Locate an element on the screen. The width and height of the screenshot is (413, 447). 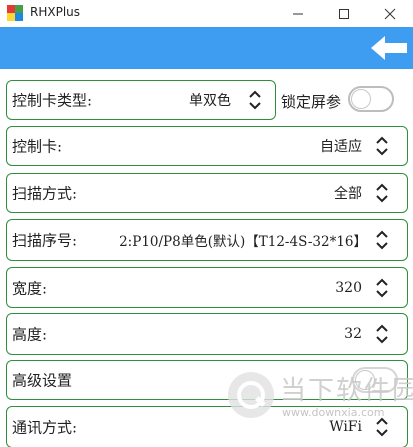
width-value: 320 is located at coordinates (348, 288).